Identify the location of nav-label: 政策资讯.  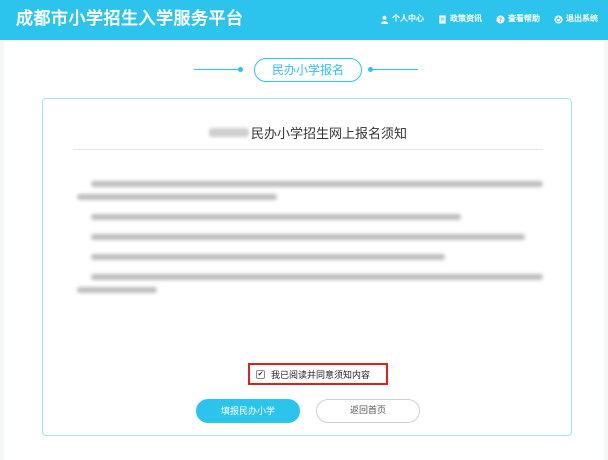
(466, 18).